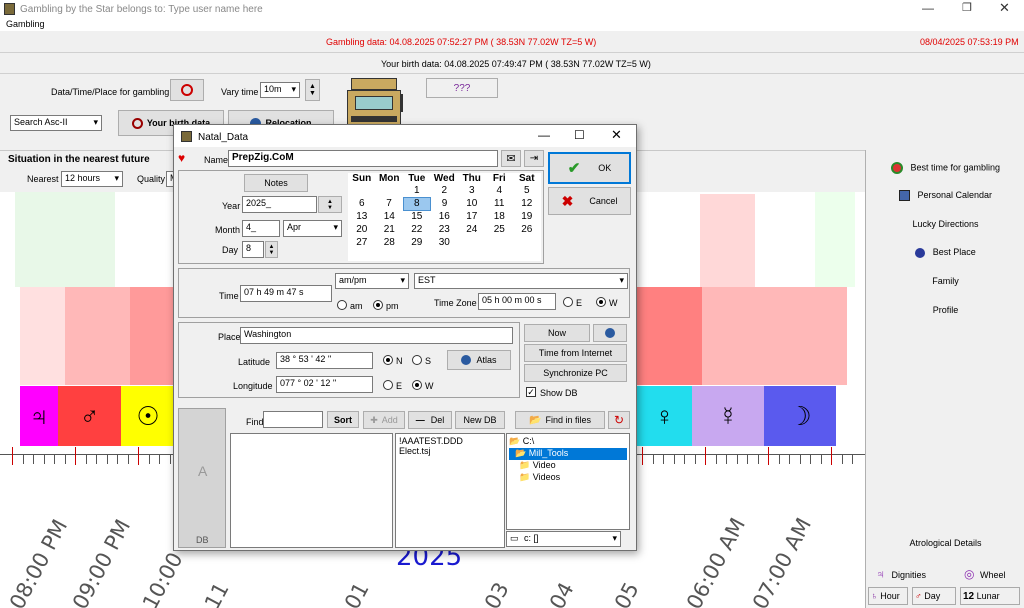  I want to click on calendar-day: 30, so click(445, 242).